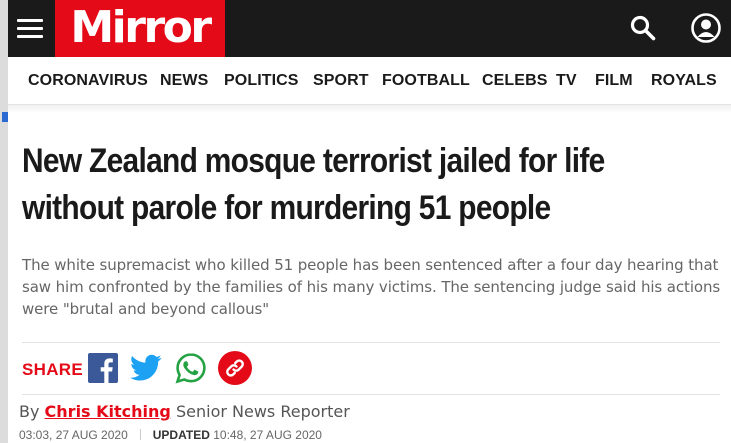  Describe the element at coordinates (146, 368) in the screenshot. I see `twitter-icon` at that location.